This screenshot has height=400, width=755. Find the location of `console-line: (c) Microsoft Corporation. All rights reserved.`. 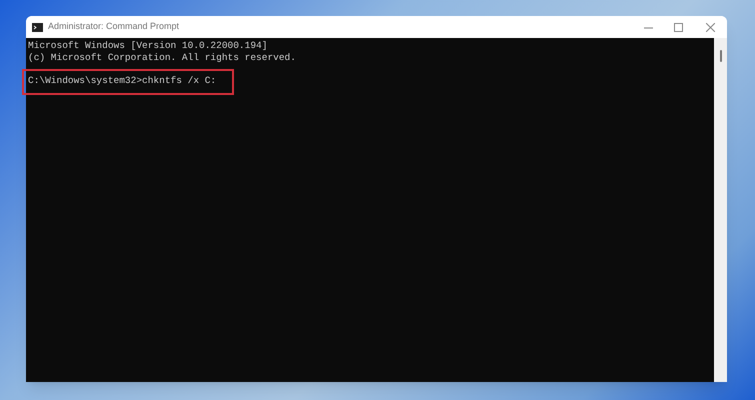

console-line: (c) Microsoft Corporation. All rights reserved. is located at coordinates (162, 57).